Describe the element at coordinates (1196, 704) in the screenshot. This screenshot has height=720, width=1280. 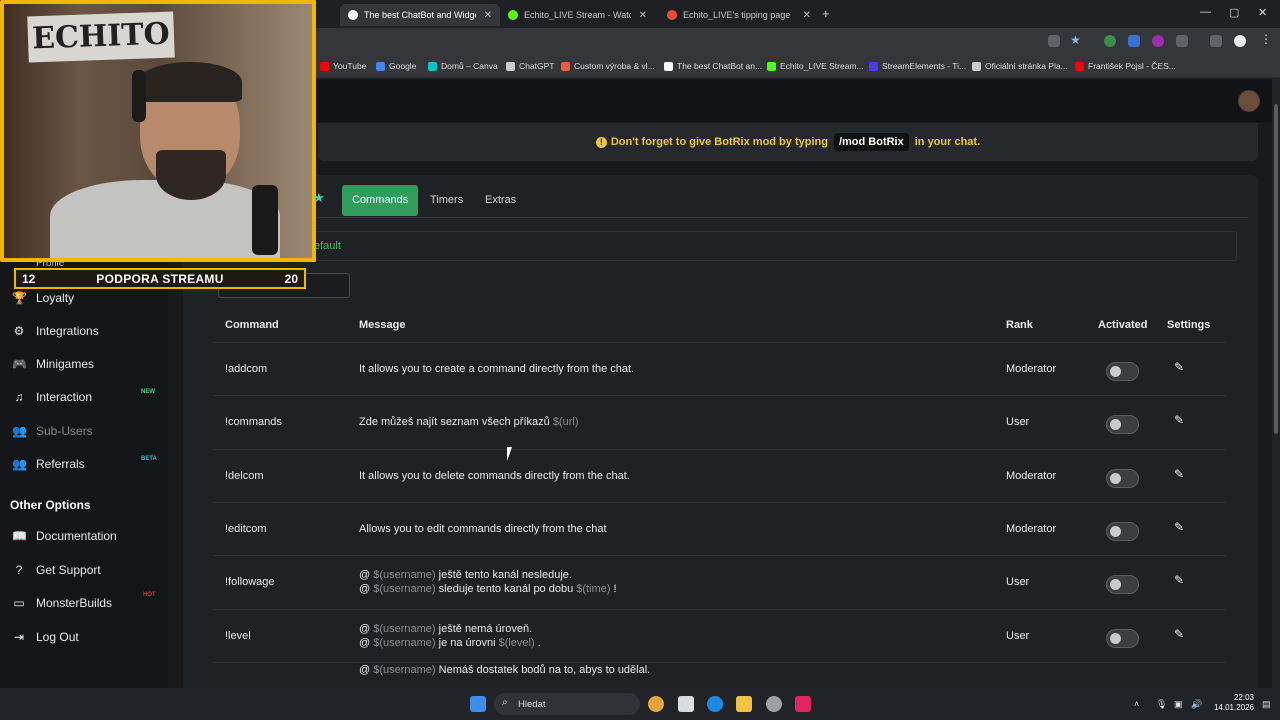
I see `volume-icon: 🔊` at that location.